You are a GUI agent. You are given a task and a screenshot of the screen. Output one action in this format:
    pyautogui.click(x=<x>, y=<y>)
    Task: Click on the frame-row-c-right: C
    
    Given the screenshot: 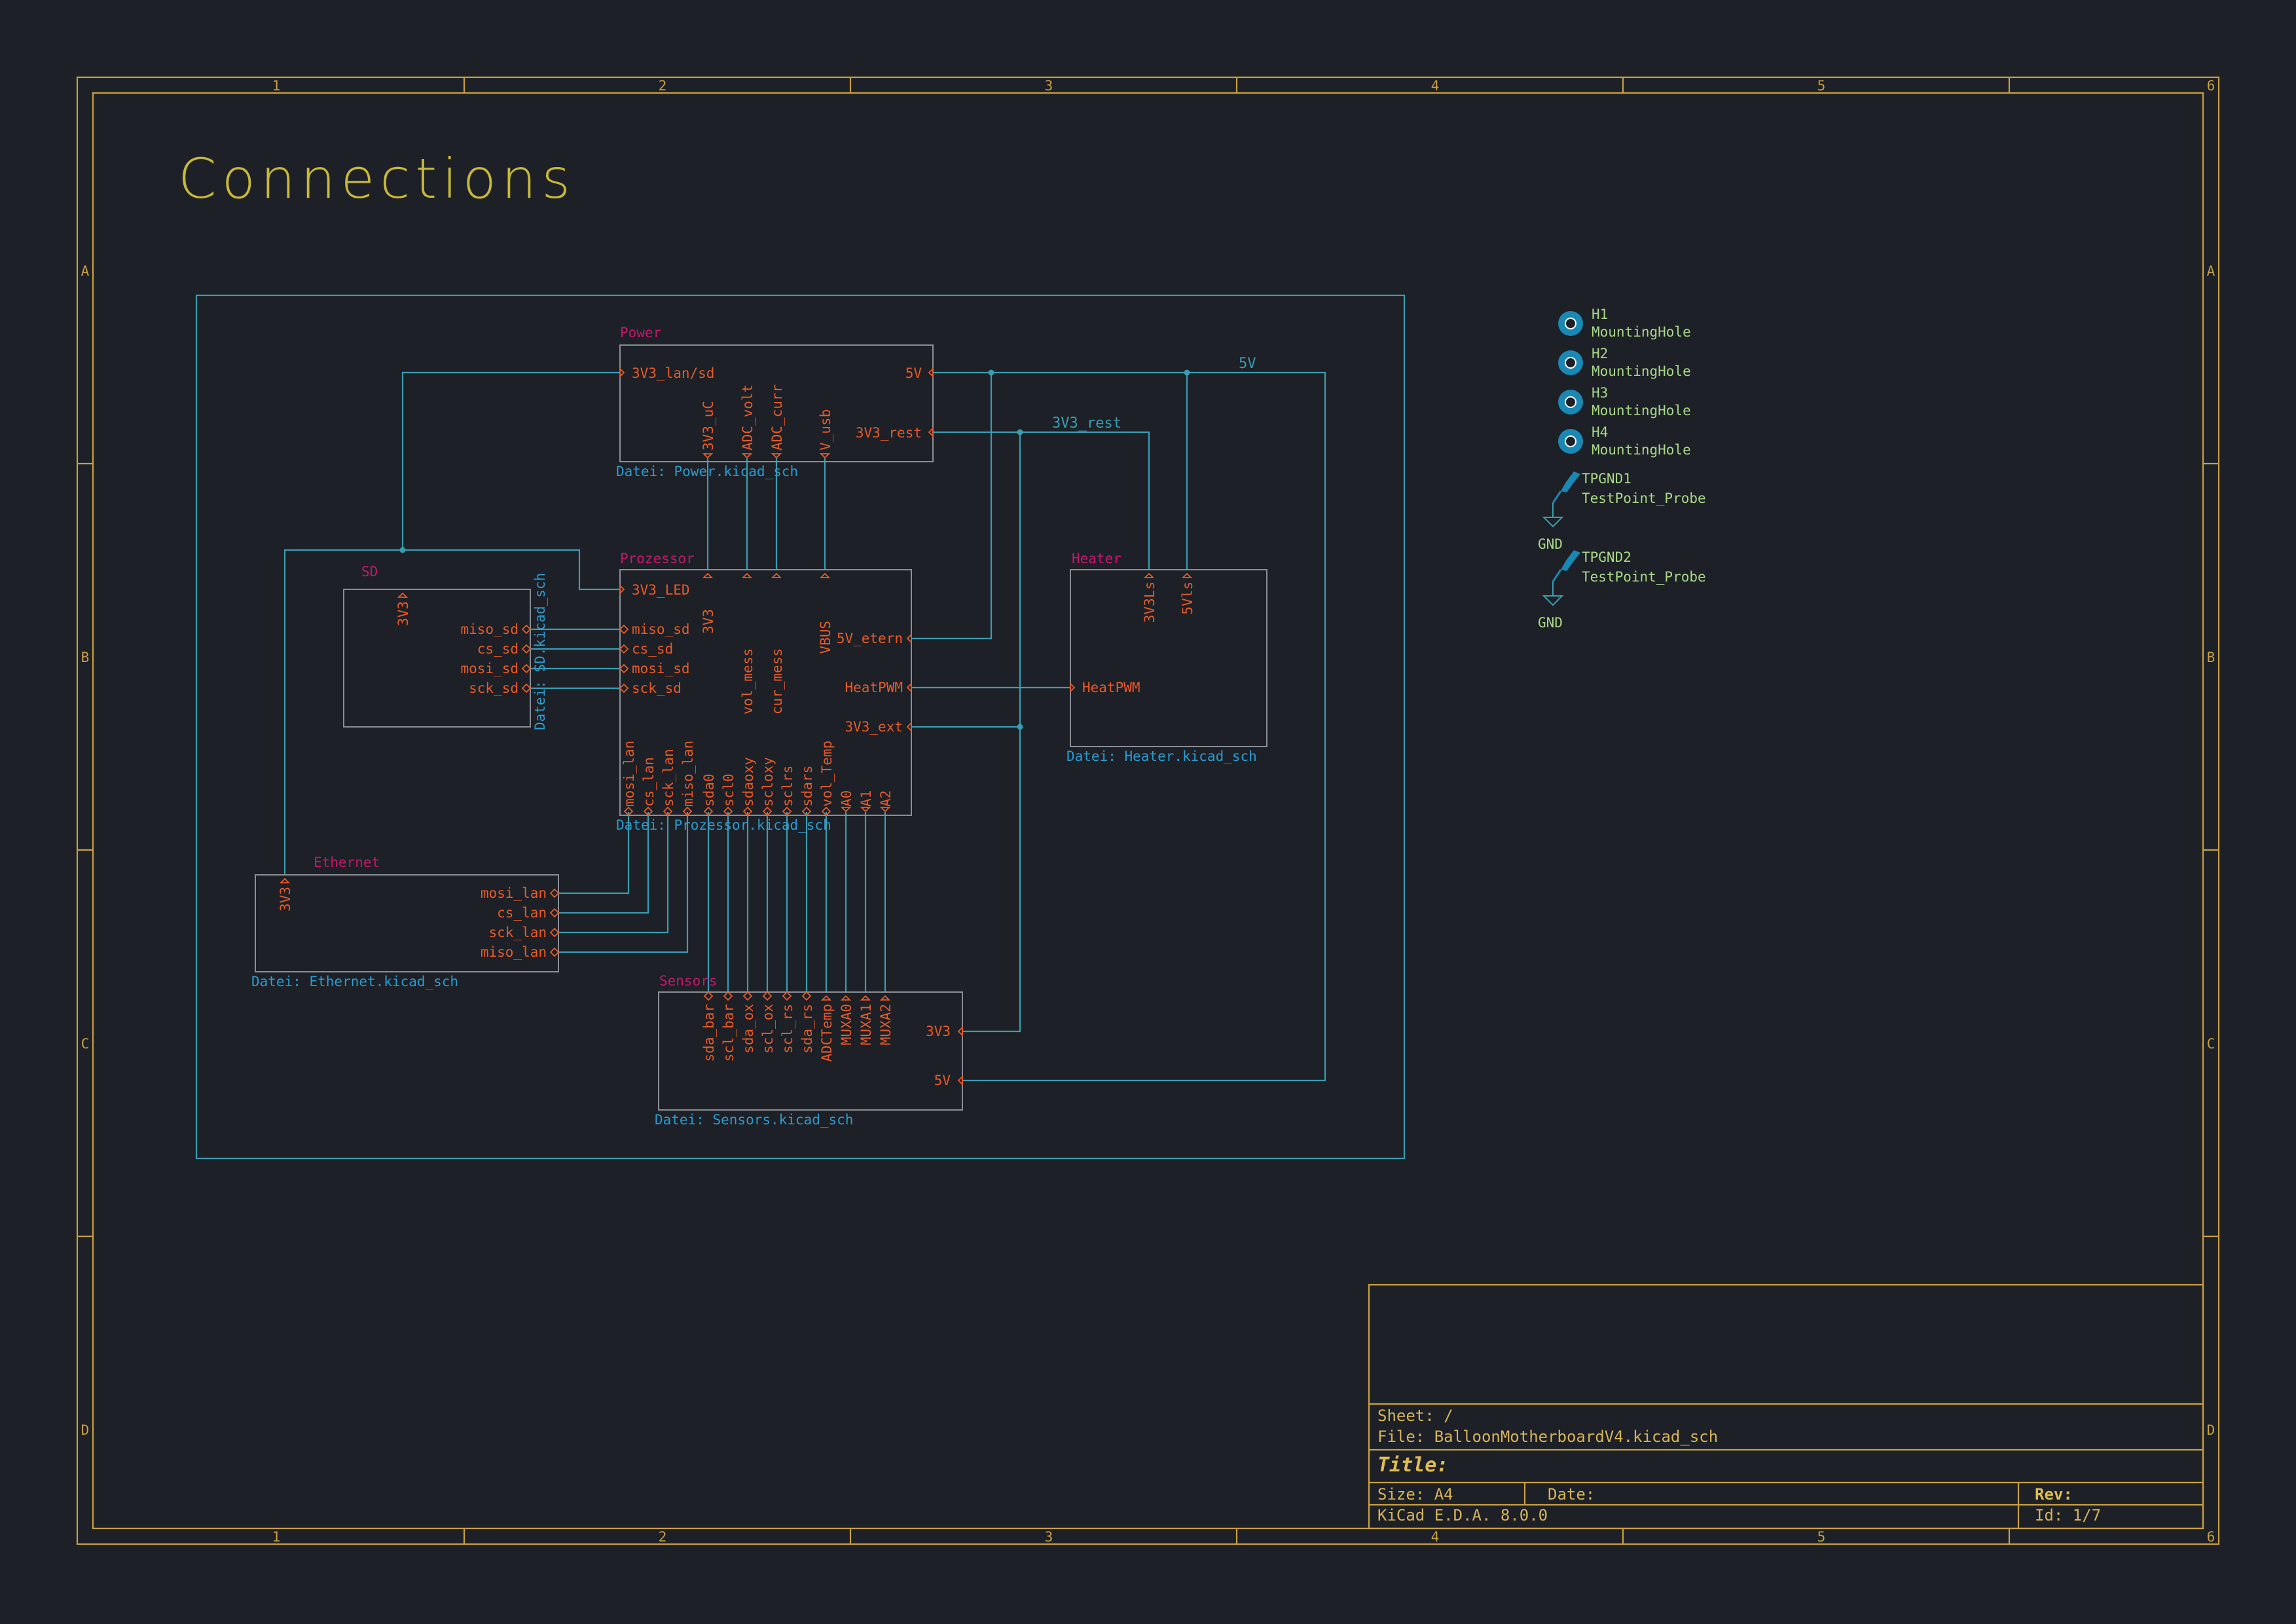 What is the action you would take?
    pyautogui.click(x=2211, y=1044)
    